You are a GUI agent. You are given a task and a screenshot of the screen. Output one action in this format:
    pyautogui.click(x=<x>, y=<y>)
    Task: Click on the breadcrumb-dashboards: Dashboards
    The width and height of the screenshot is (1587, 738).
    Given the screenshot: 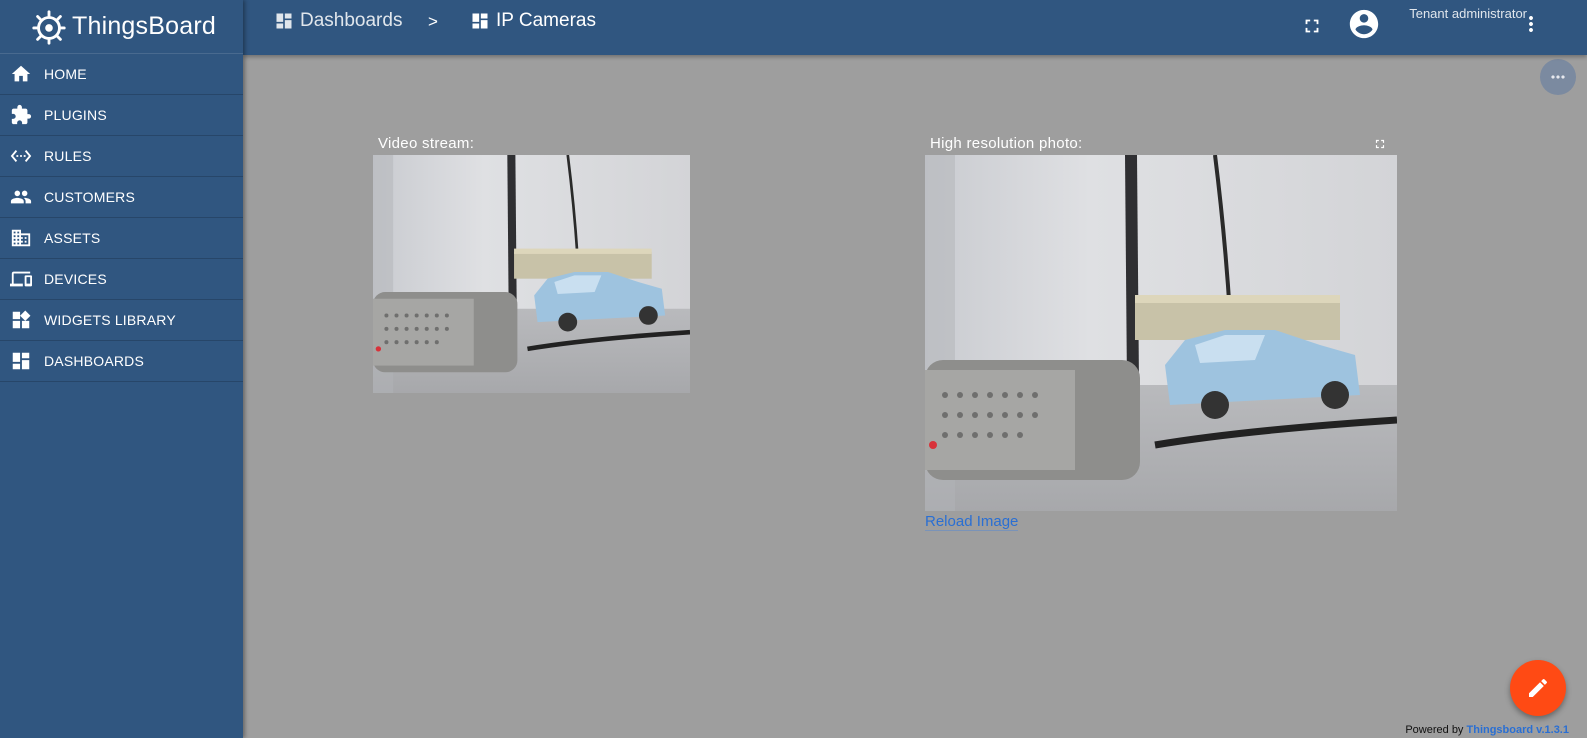 What is the action you would take?
    pyautogui.click(x=338, y=21)
    